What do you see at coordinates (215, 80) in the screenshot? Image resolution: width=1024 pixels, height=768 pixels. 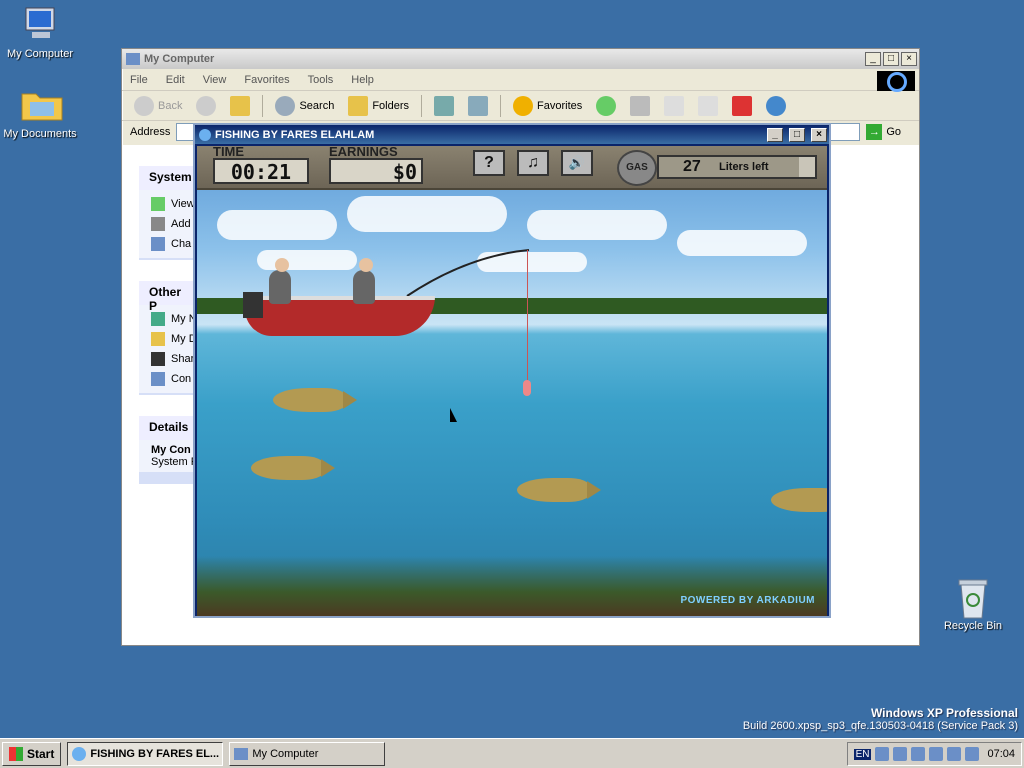 I see `menu-view: View` at bounding box center [215, 80].